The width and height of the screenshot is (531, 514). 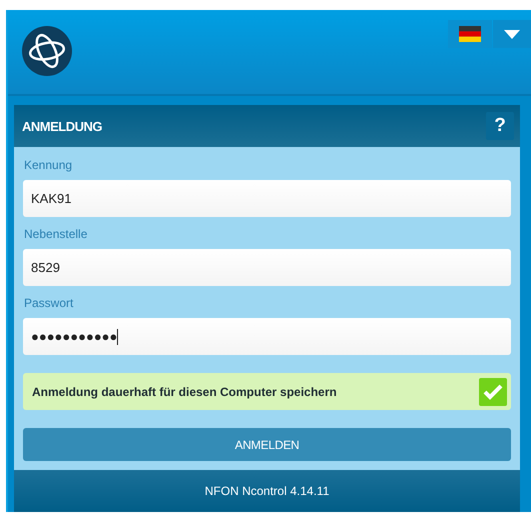 I want to click on panel-title: ANMELDUNG, so click(x=62, y=126).